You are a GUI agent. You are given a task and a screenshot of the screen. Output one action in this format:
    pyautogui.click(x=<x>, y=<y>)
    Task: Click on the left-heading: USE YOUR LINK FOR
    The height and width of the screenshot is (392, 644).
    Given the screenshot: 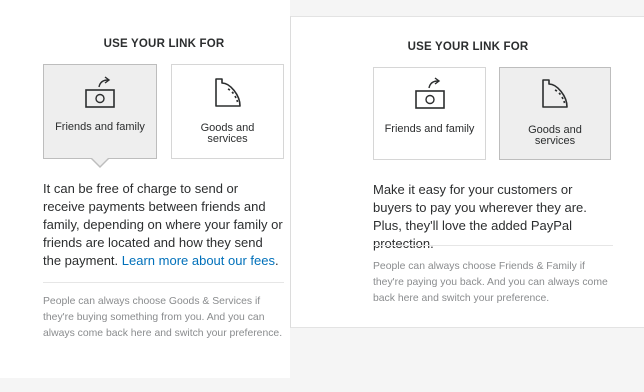 What is the action you would take?
    pyautogui.click(x=164, y=44)
    